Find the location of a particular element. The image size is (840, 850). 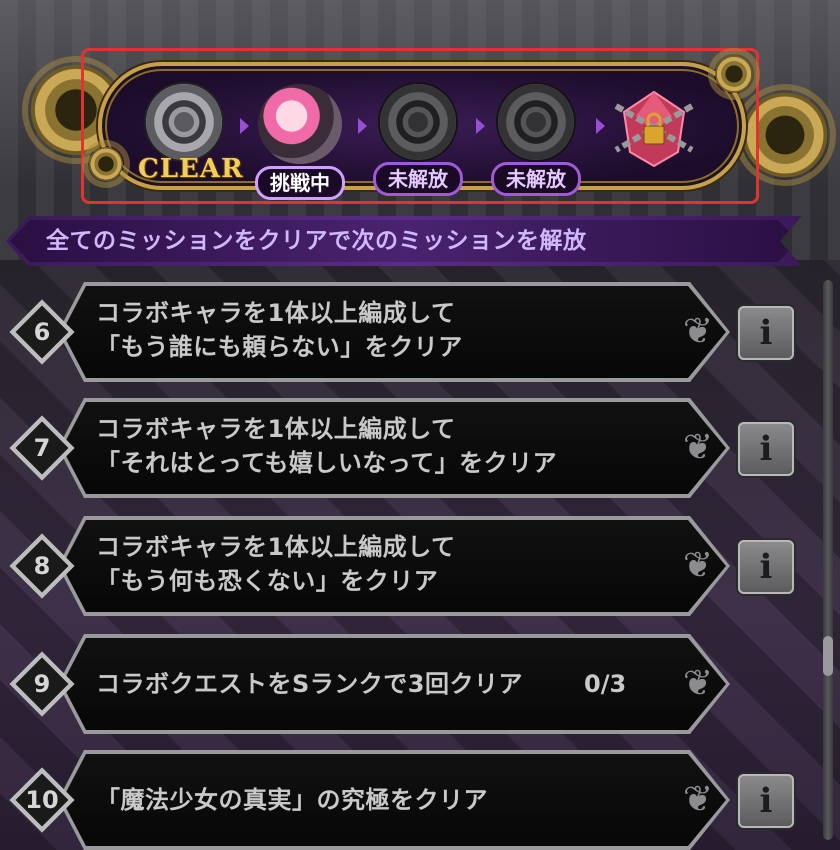

mission-row-9: 9 コラボクエストをSランクで3回クリア 0/3 ❦ is located at coordinates (407, 684).